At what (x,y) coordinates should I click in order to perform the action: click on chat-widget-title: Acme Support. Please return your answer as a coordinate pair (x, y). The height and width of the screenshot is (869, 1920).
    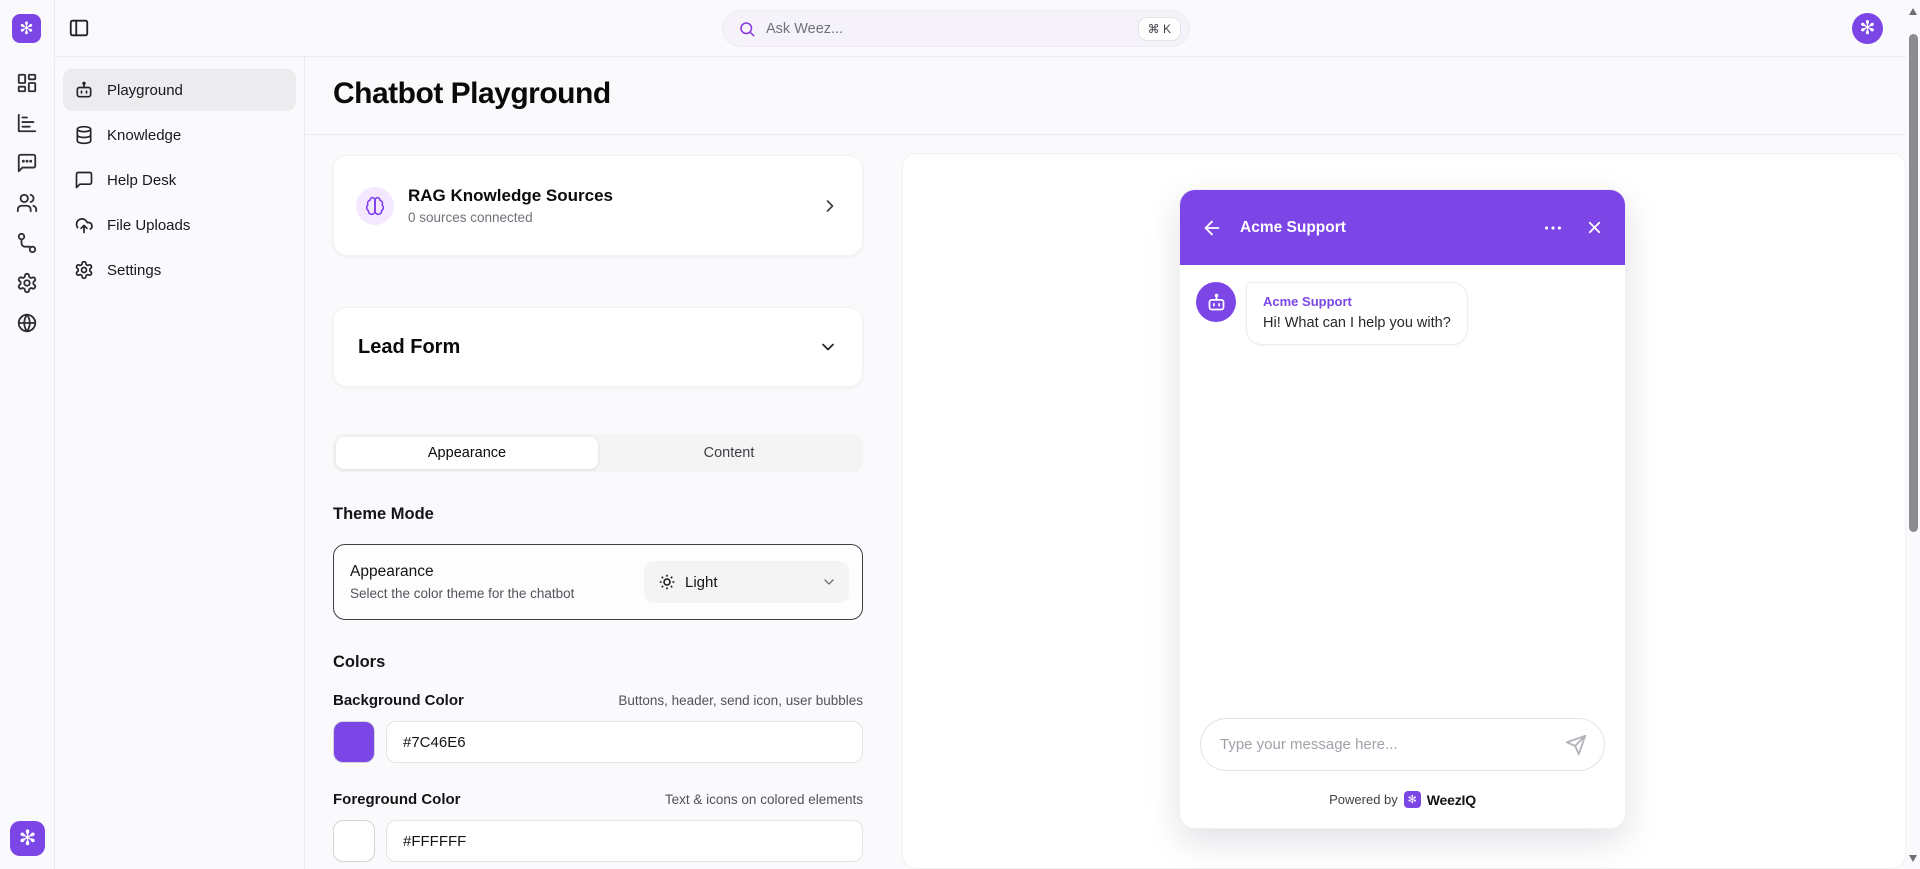
    Looking at the image, I should click on (1293, 227).